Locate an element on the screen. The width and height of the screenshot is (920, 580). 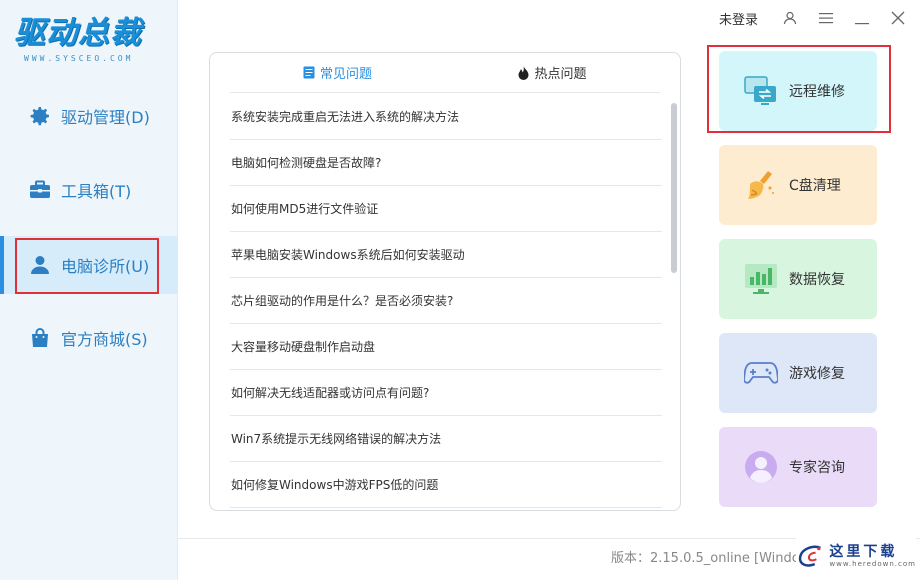
service-card-game-repair: 游戏修复 is located at coordinates (798, 373).